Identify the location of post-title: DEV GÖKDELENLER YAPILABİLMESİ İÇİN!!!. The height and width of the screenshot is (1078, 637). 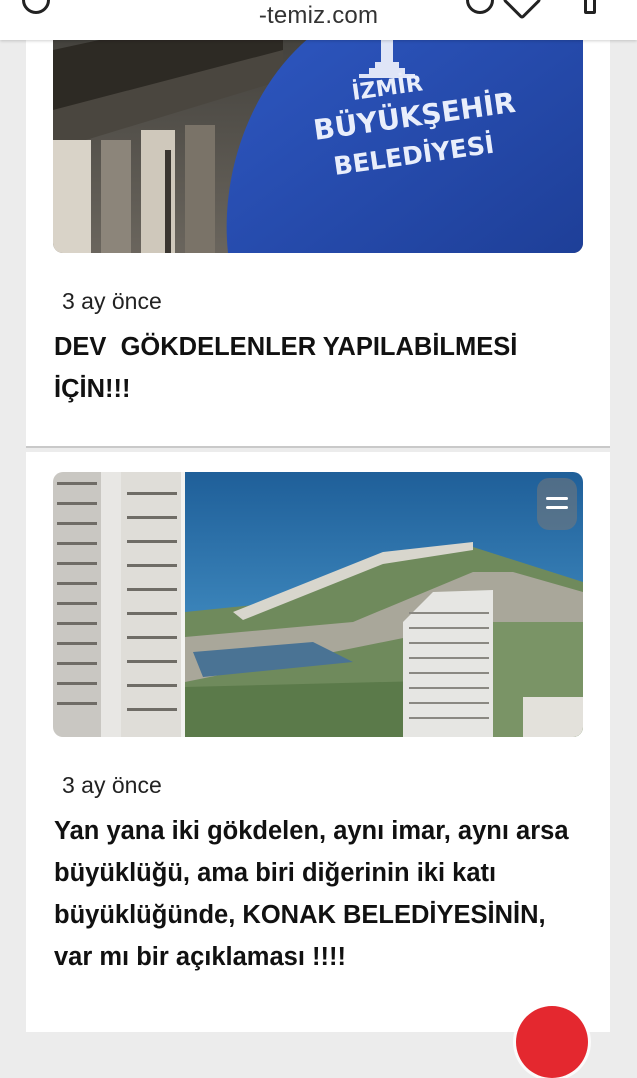
(314, 368).